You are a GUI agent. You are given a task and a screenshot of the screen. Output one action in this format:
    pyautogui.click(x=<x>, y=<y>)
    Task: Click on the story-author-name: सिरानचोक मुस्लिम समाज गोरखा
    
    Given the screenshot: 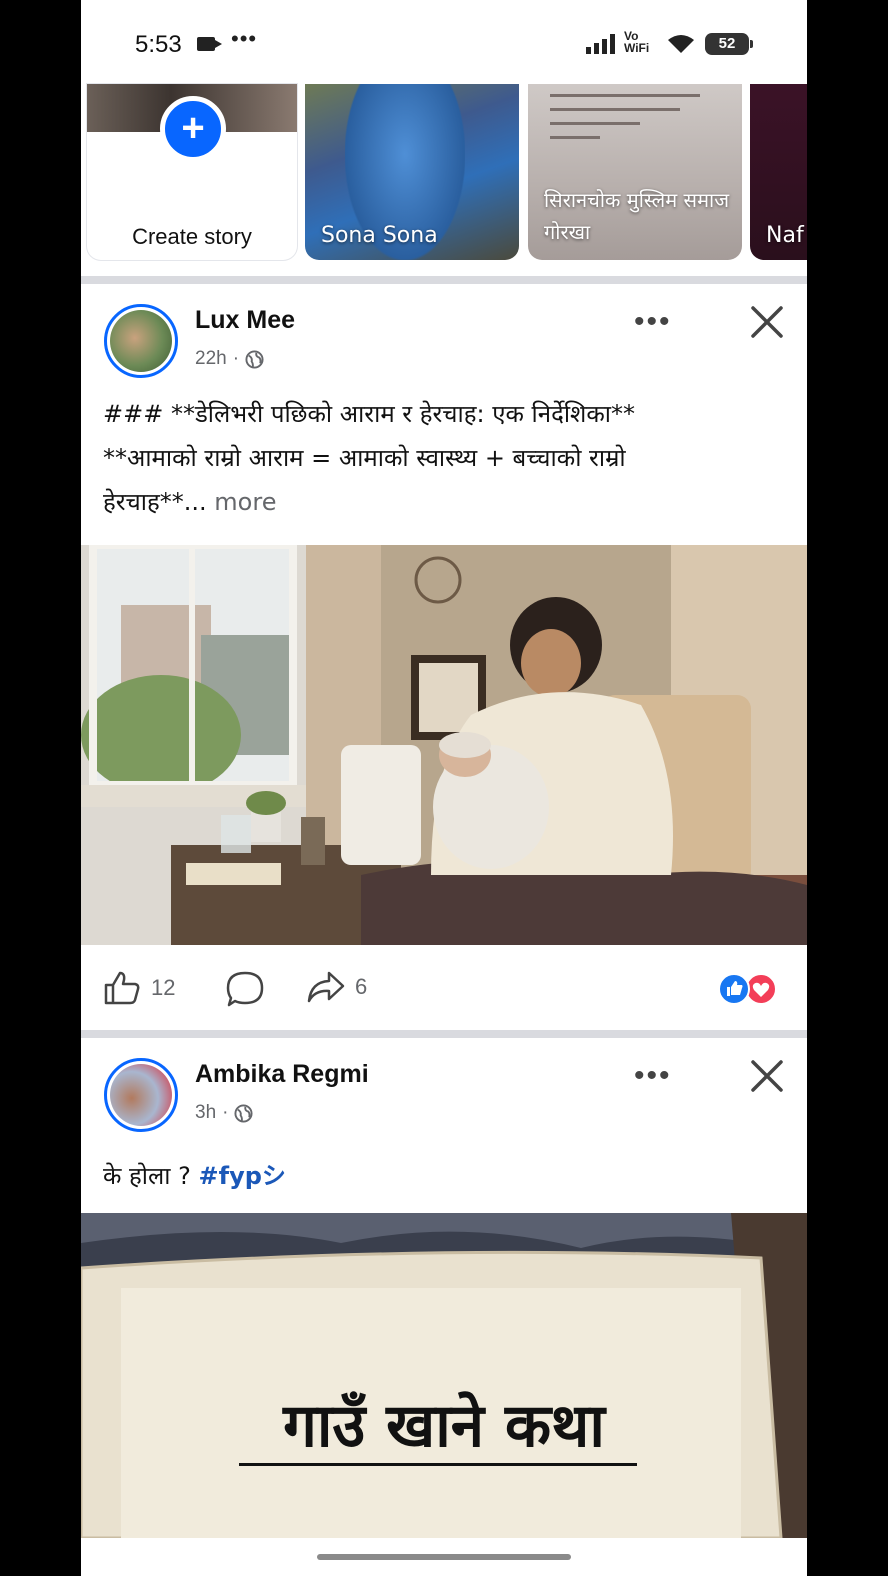 What is the action you would take?
    pyautogui.click(x=637, y=216)
    